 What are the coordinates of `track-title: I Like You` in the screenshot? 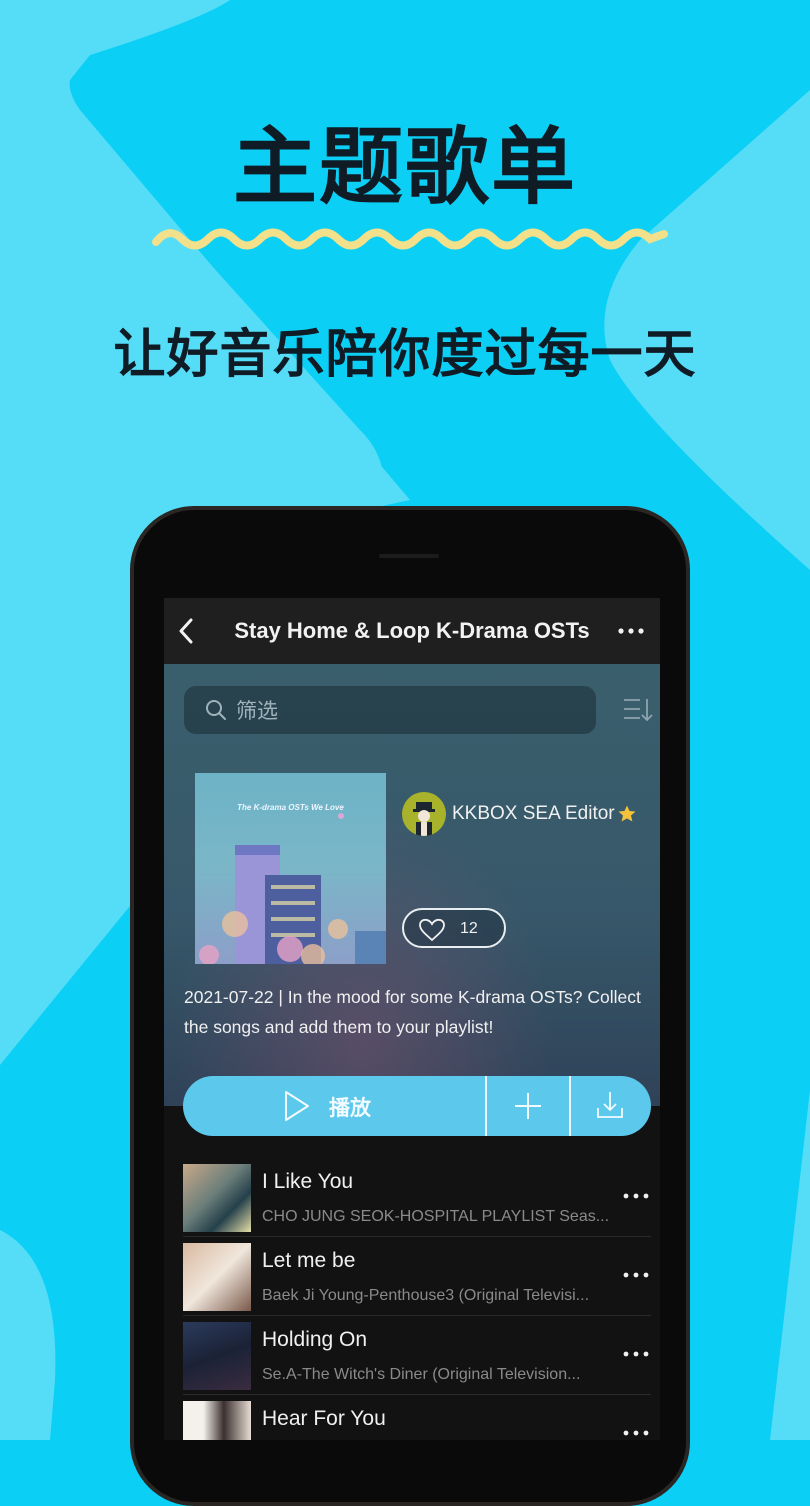 It's located at (308, 1181).